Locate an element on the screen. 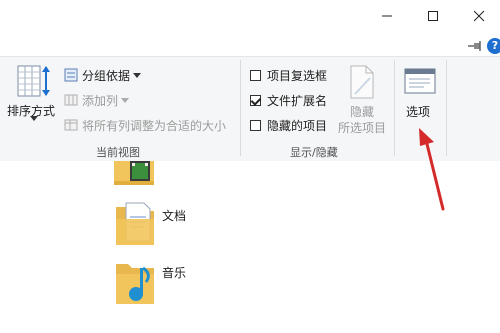 The height and width of the screenshot is (333, 500). add-columns-icon is located at coordinates (71, 100).